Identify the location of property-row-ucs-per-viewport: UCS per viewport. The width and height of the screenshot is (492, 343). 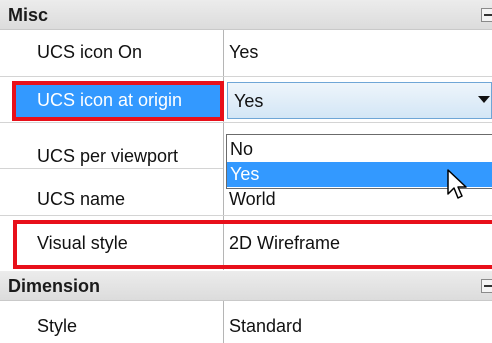
(111, 145).